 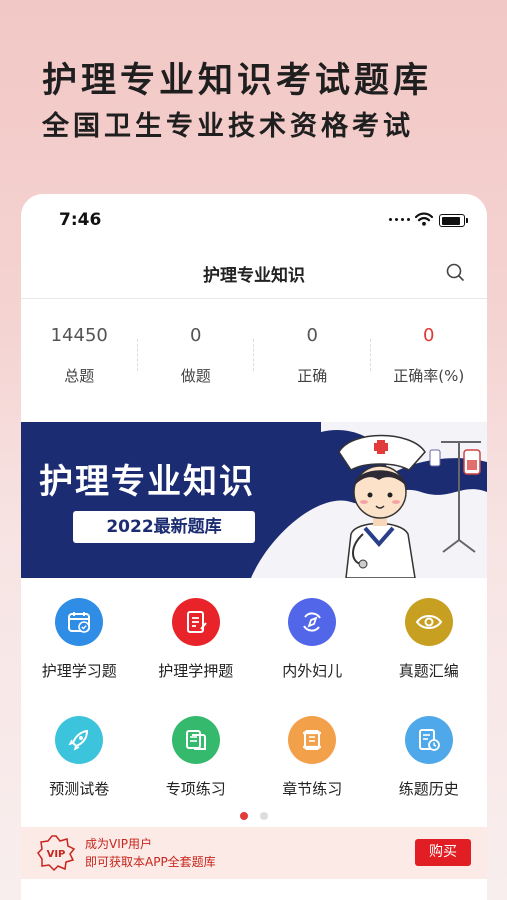 I want to click on stat-accuracy: 0 正确率(%), so click(x=429, y=356).